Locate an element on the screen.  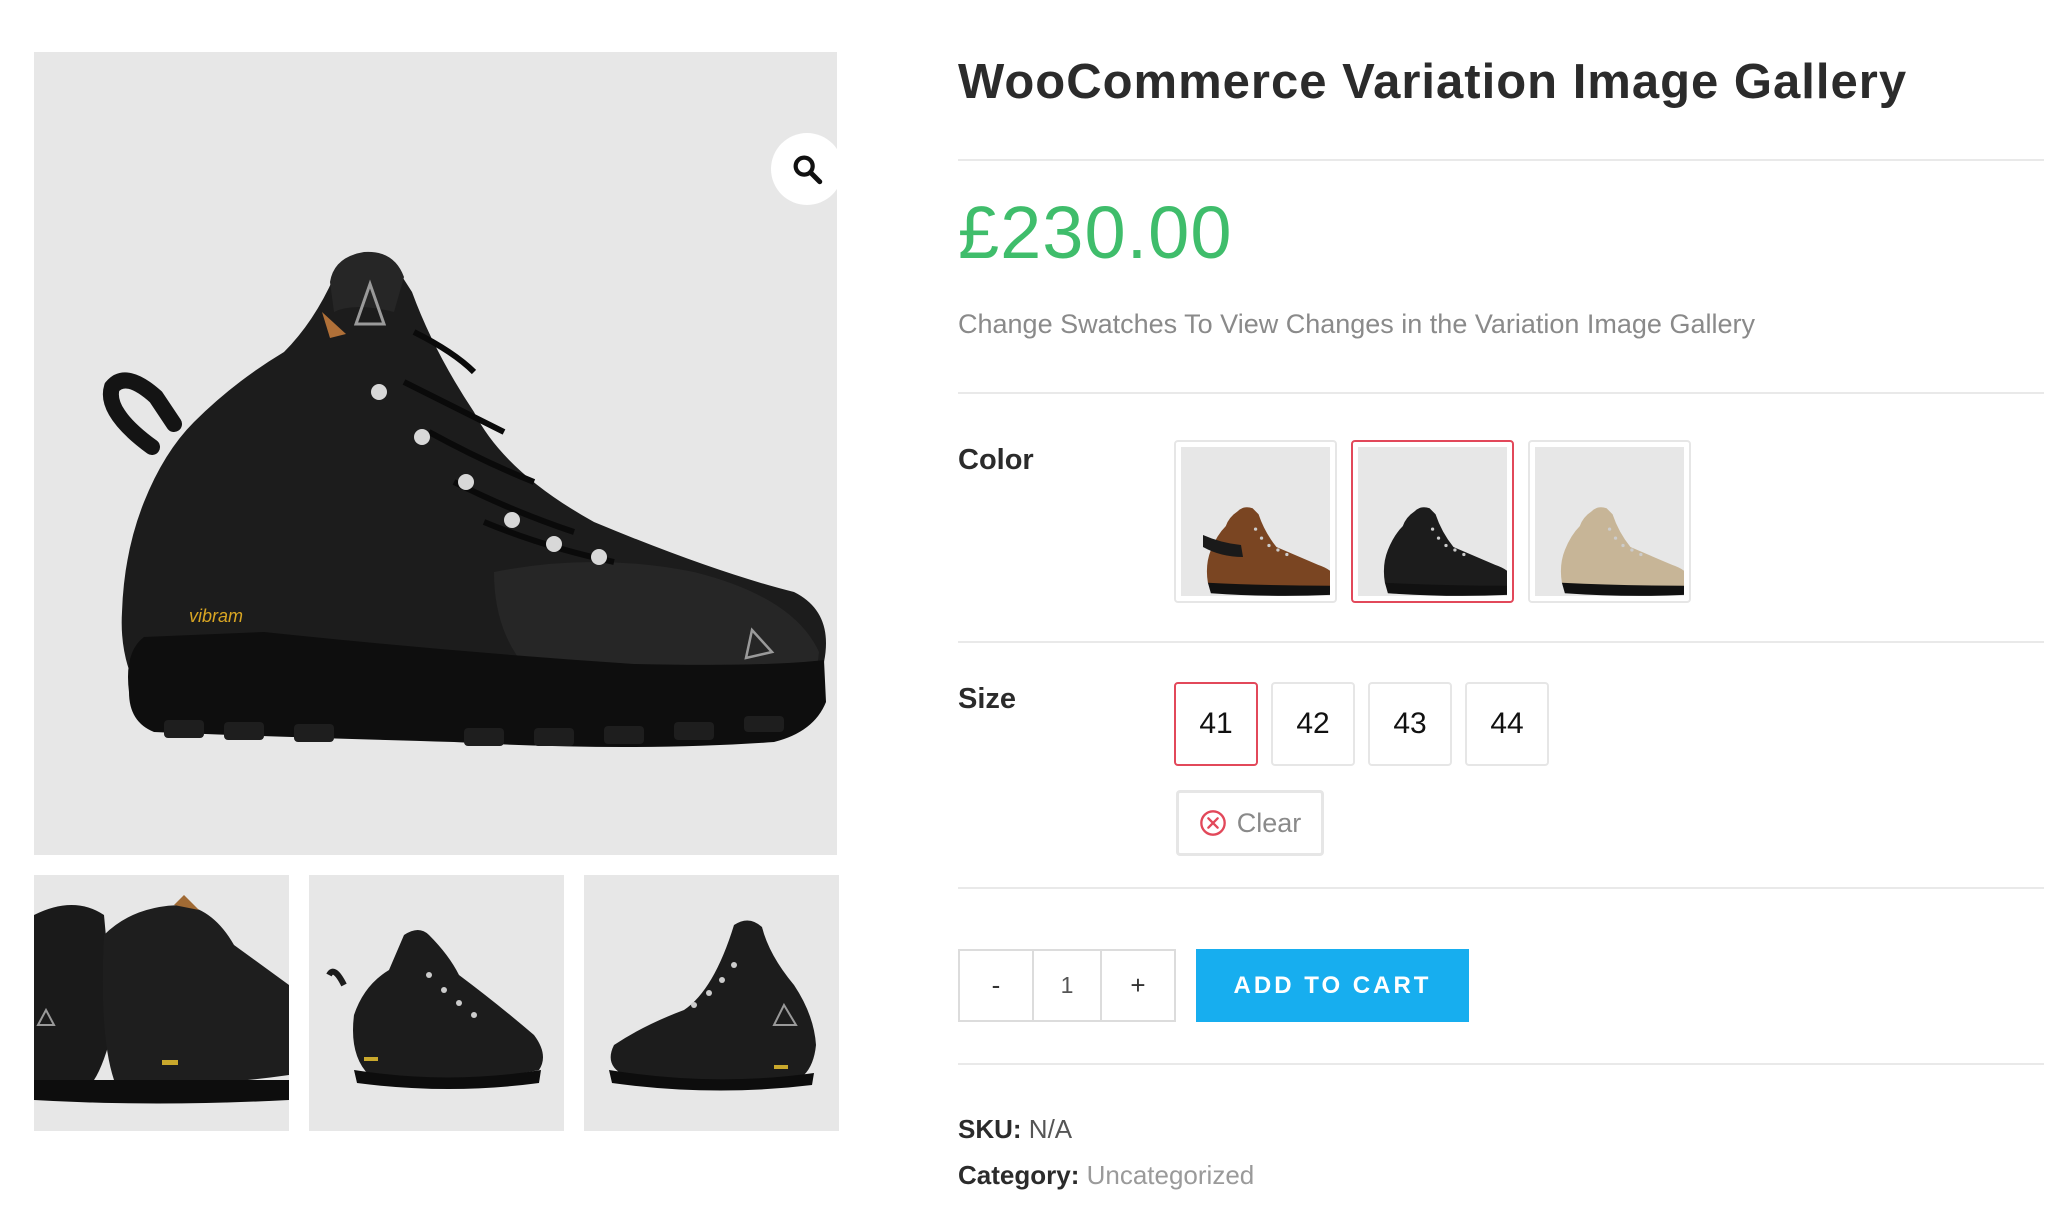
product-price: £230.00 is located at coordinates (1095, 232).